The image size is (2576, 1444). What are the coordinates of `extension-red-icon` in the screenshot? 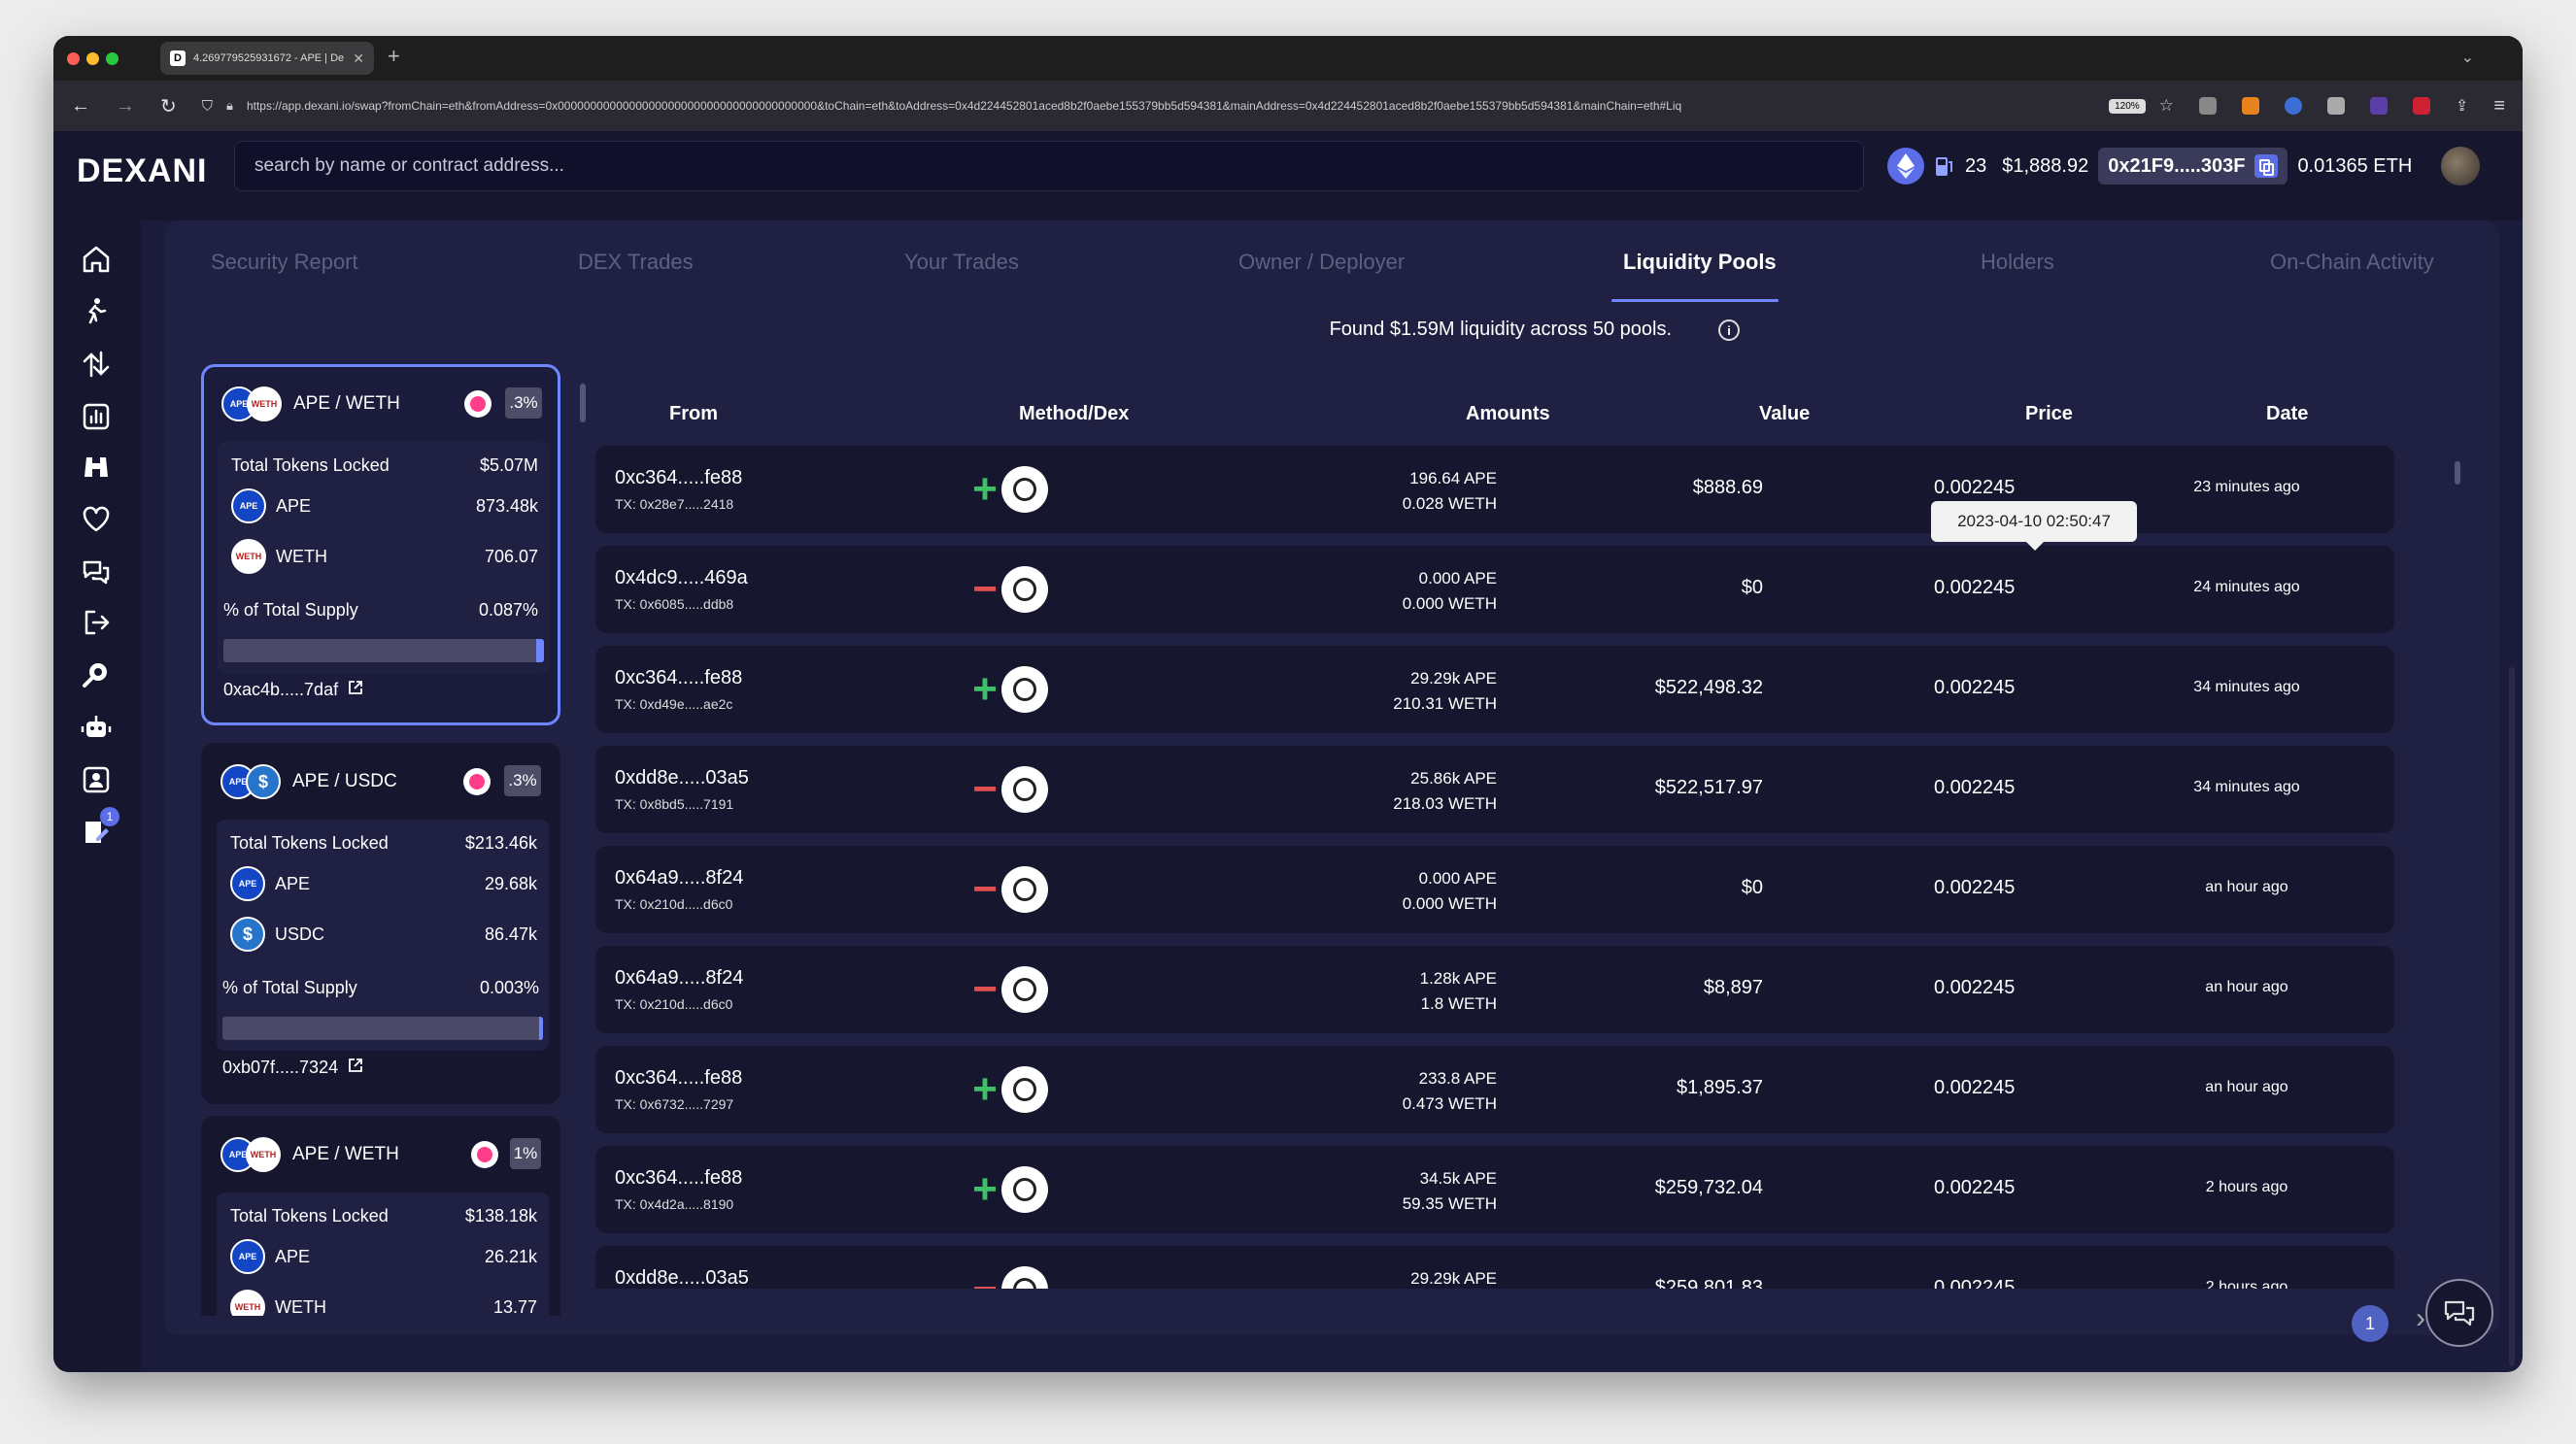 It's located at (2421, 106).